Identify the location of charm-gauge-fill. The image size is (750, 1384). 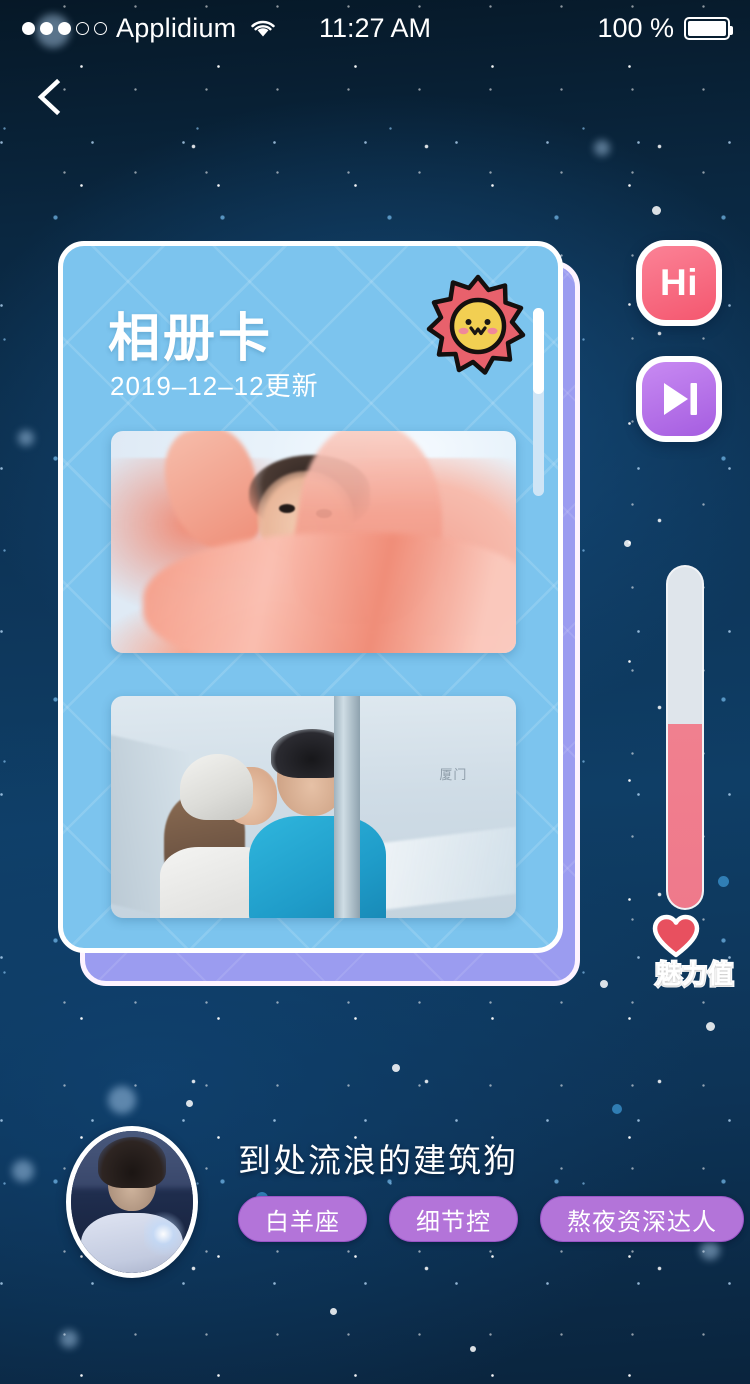
(685, 815).